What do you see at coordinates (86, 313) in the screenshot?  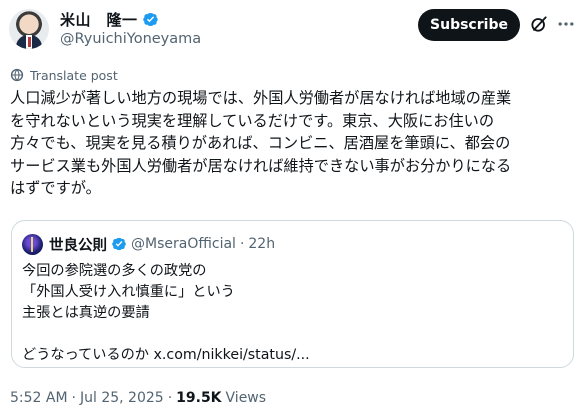 I see `quoted-text-line: 主張とは真逆の要請` at bounding box center [86, 313].